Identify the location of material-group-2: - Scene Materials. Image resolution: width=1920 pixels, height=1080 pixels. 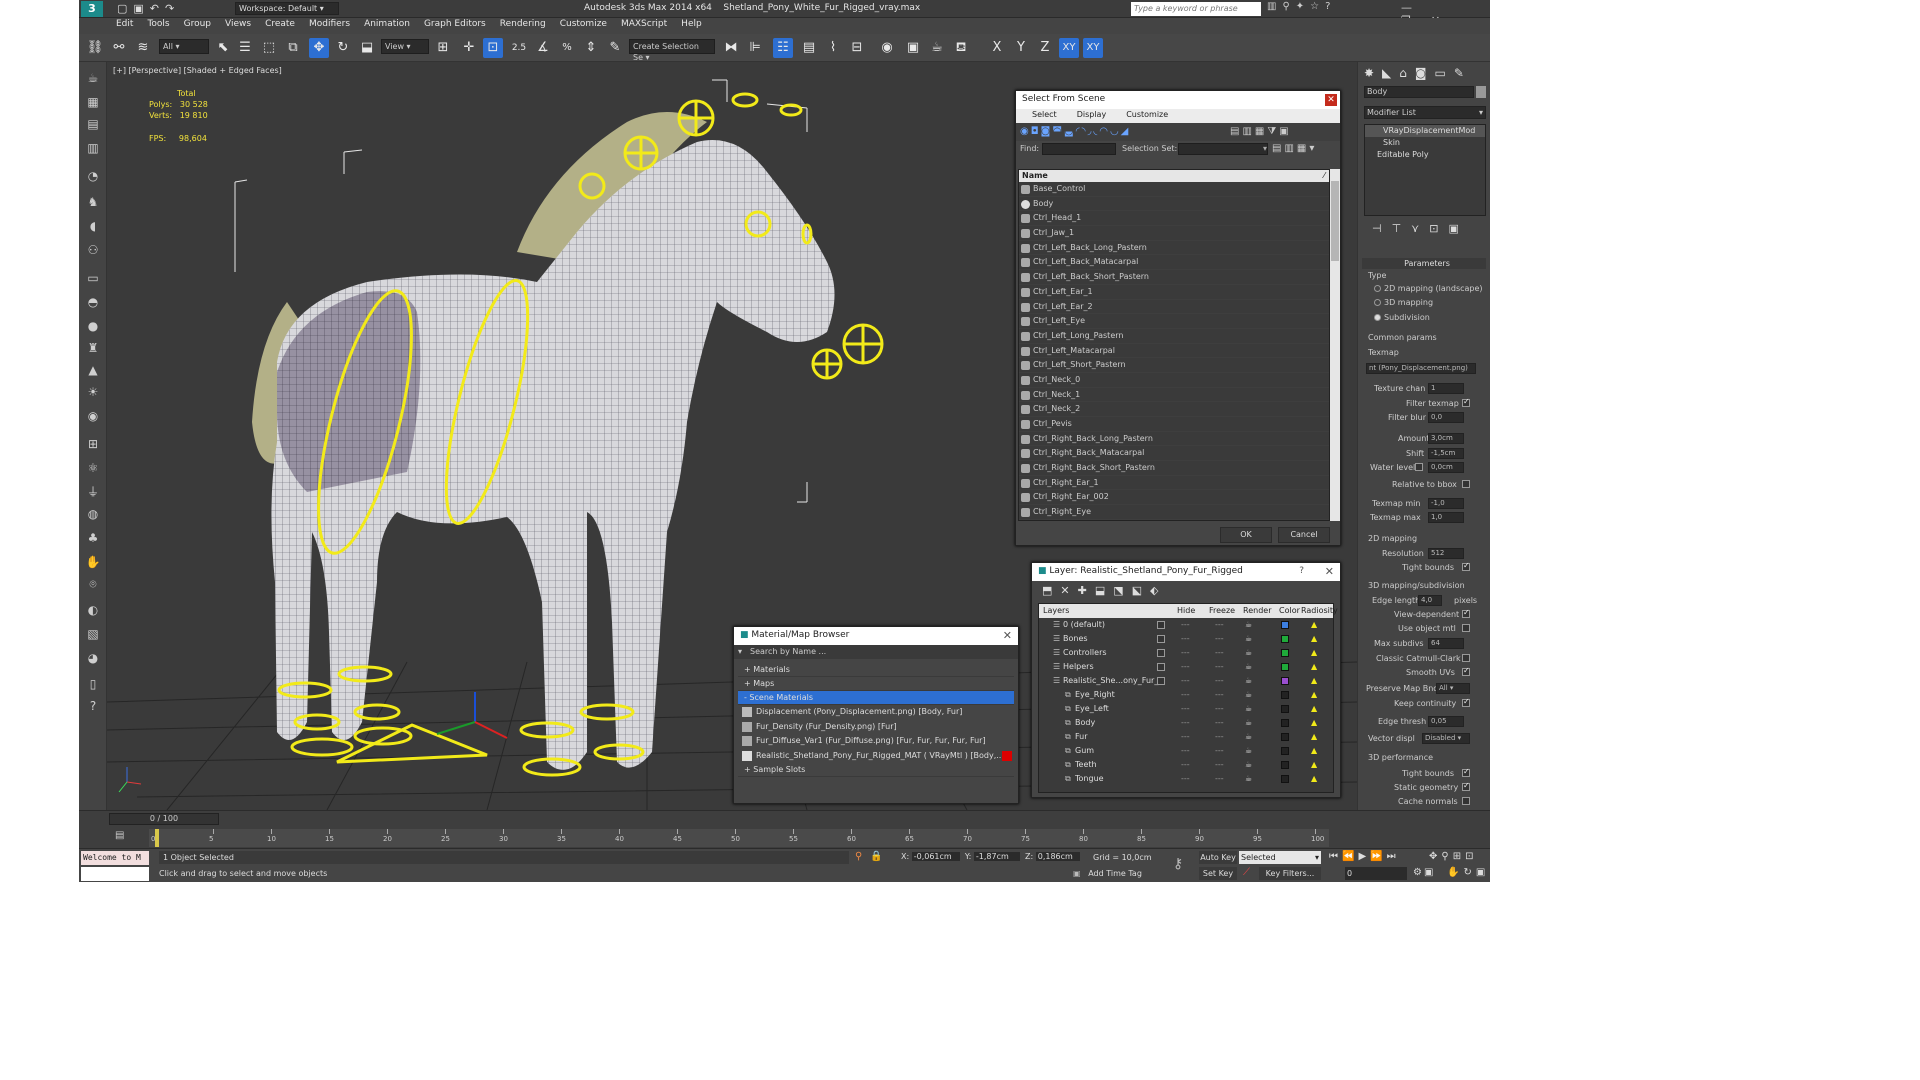
(876, 698).